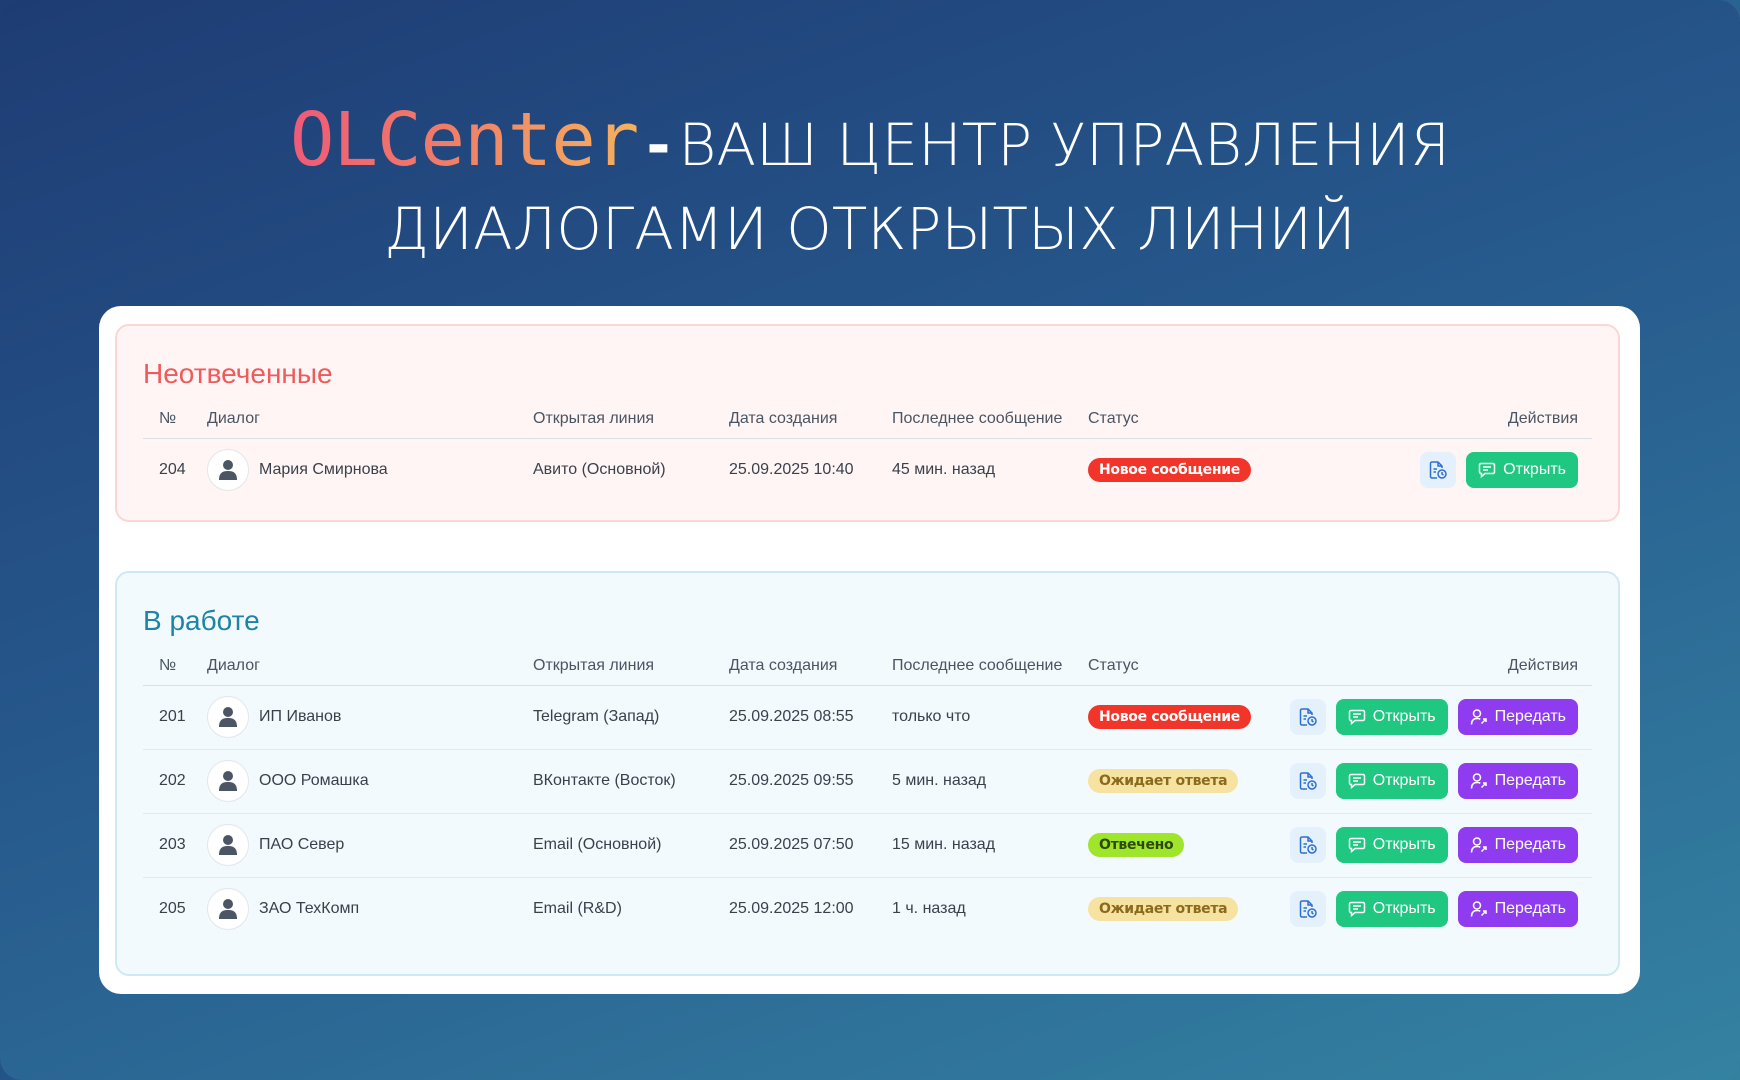 The width and height of the screenshot is (1740, 1080). Describe the element at coordinates (201, 620) in the screenshot. I see `in-work-title: В работе` at that location.